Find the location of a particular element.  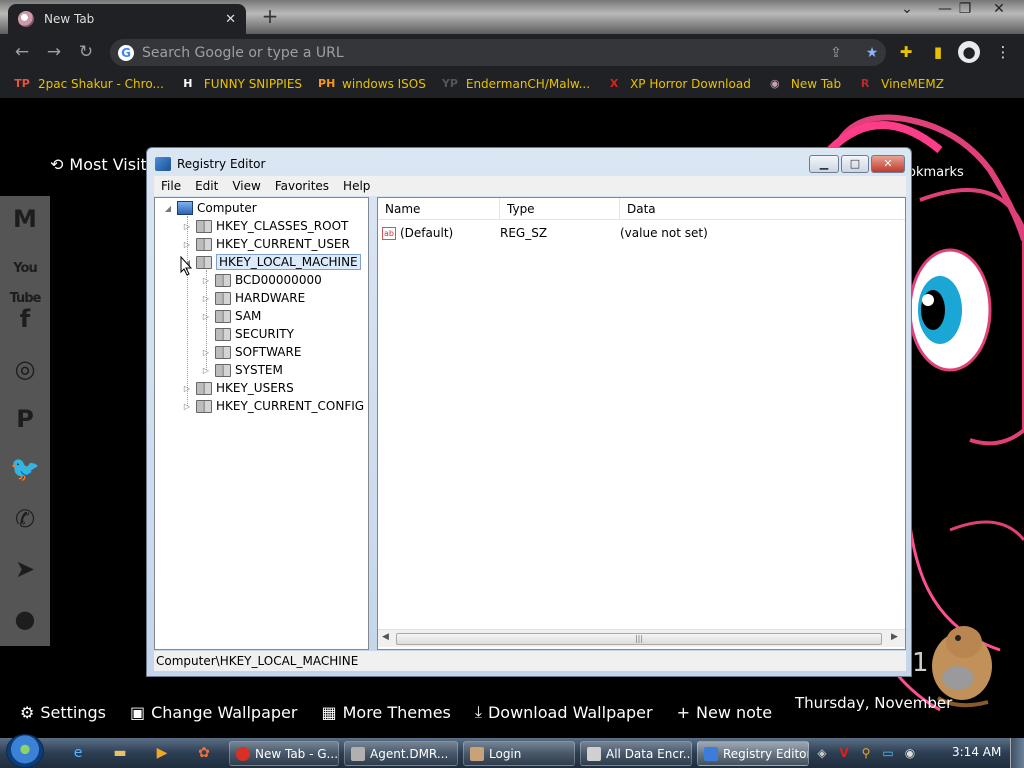

tree-node-system: ▷ SYSTEM is located at coordinates (242, 370).